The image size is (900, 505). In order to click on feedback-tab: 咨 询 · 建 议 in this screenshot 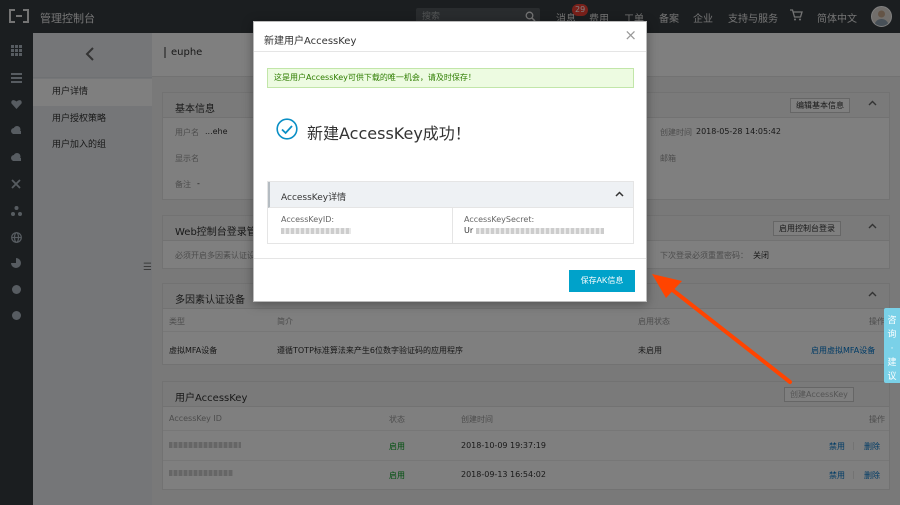, I will do `click(892, 345)`.